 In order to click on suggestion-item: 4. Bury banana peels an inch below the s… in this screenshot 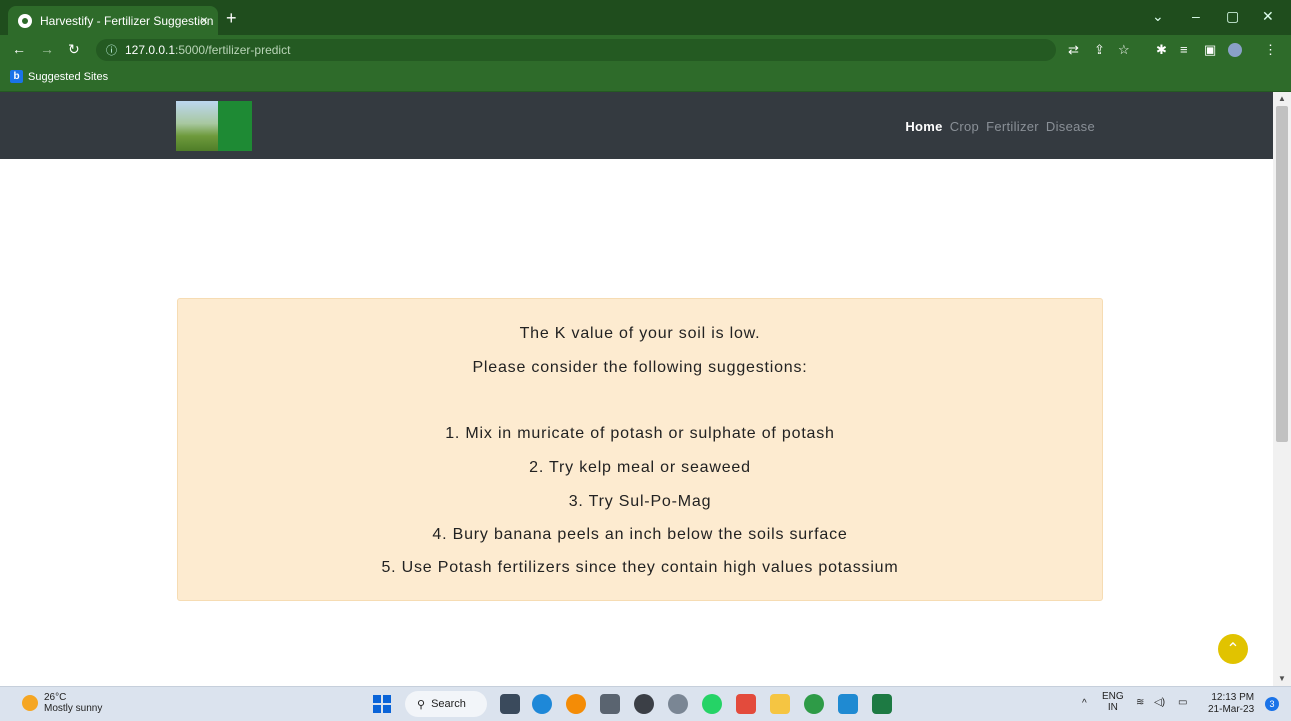, I will do `click(640, 534)`.